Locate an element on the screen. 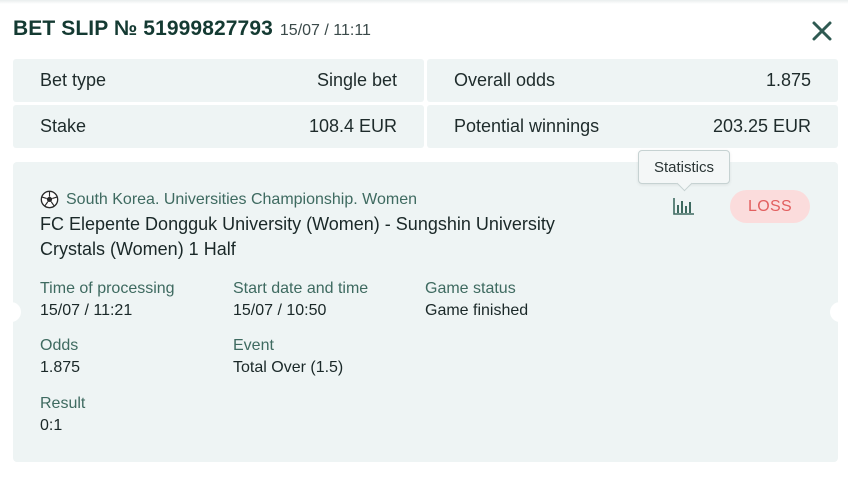 The height and width of the screenshot is (500, 848). statistics-tooltip: Statistics is located at coordinates (684, 167).